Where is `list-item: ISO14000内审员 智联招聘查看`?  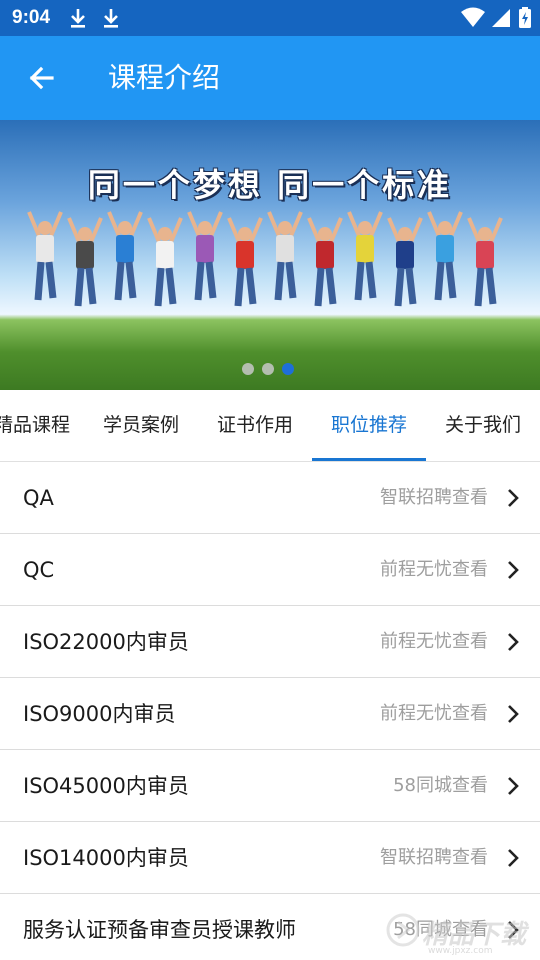 list-item: ISO14000内审员 智联招聘查看 is located at coordinates (270, 858).